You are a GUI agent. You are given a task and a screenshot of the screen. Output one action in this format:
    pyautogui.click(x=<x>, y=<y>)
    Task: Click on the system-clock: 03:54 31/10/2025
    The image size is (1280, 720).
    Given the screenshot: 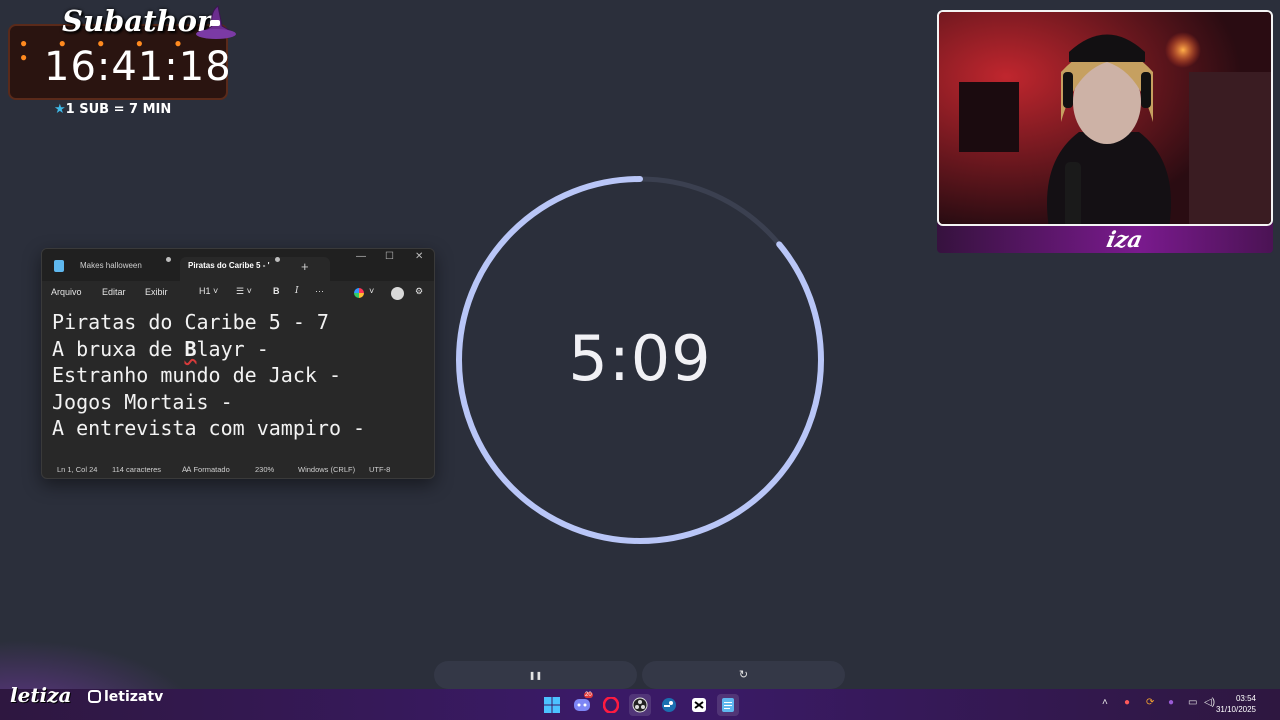 What is the action you would take?
    pyautogui.click(x=1236, y=704)
    